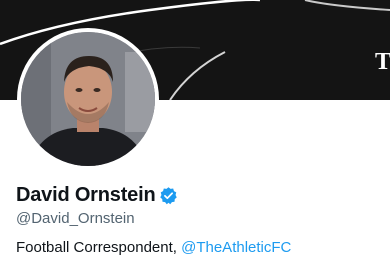 This screenshot has height=262, width=390. I want to click on verified-badge-icon, so click(168, 195).